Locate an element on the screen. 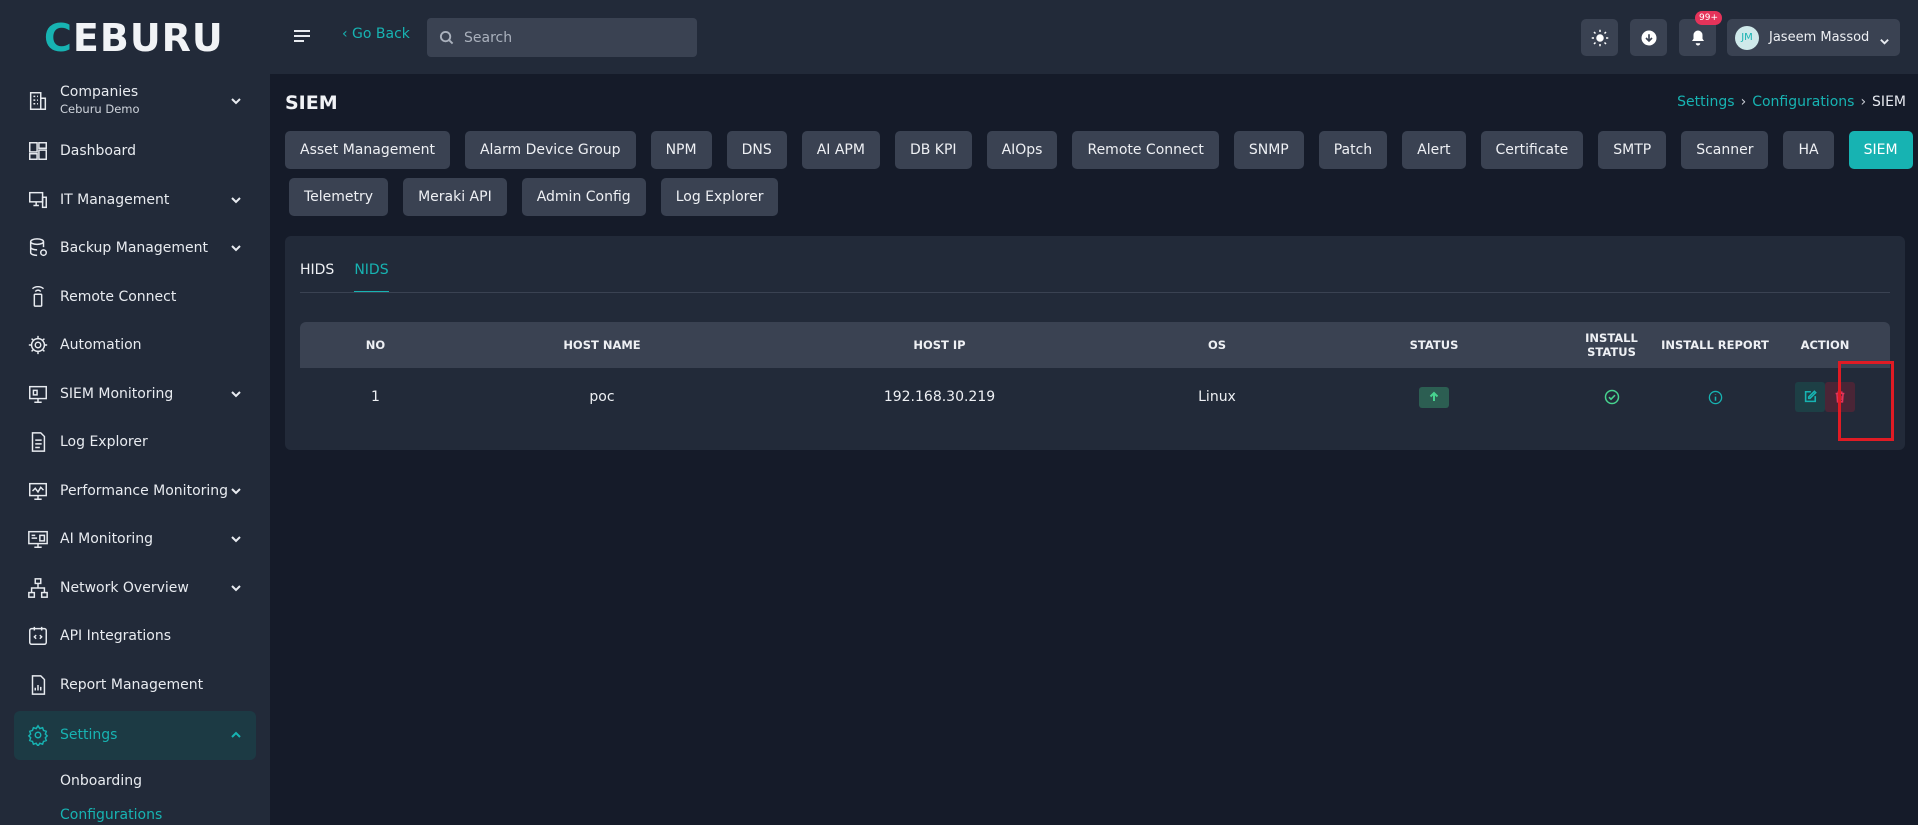  col-install-status: INSTALL STATUS is located at coordinates (1611, 345).